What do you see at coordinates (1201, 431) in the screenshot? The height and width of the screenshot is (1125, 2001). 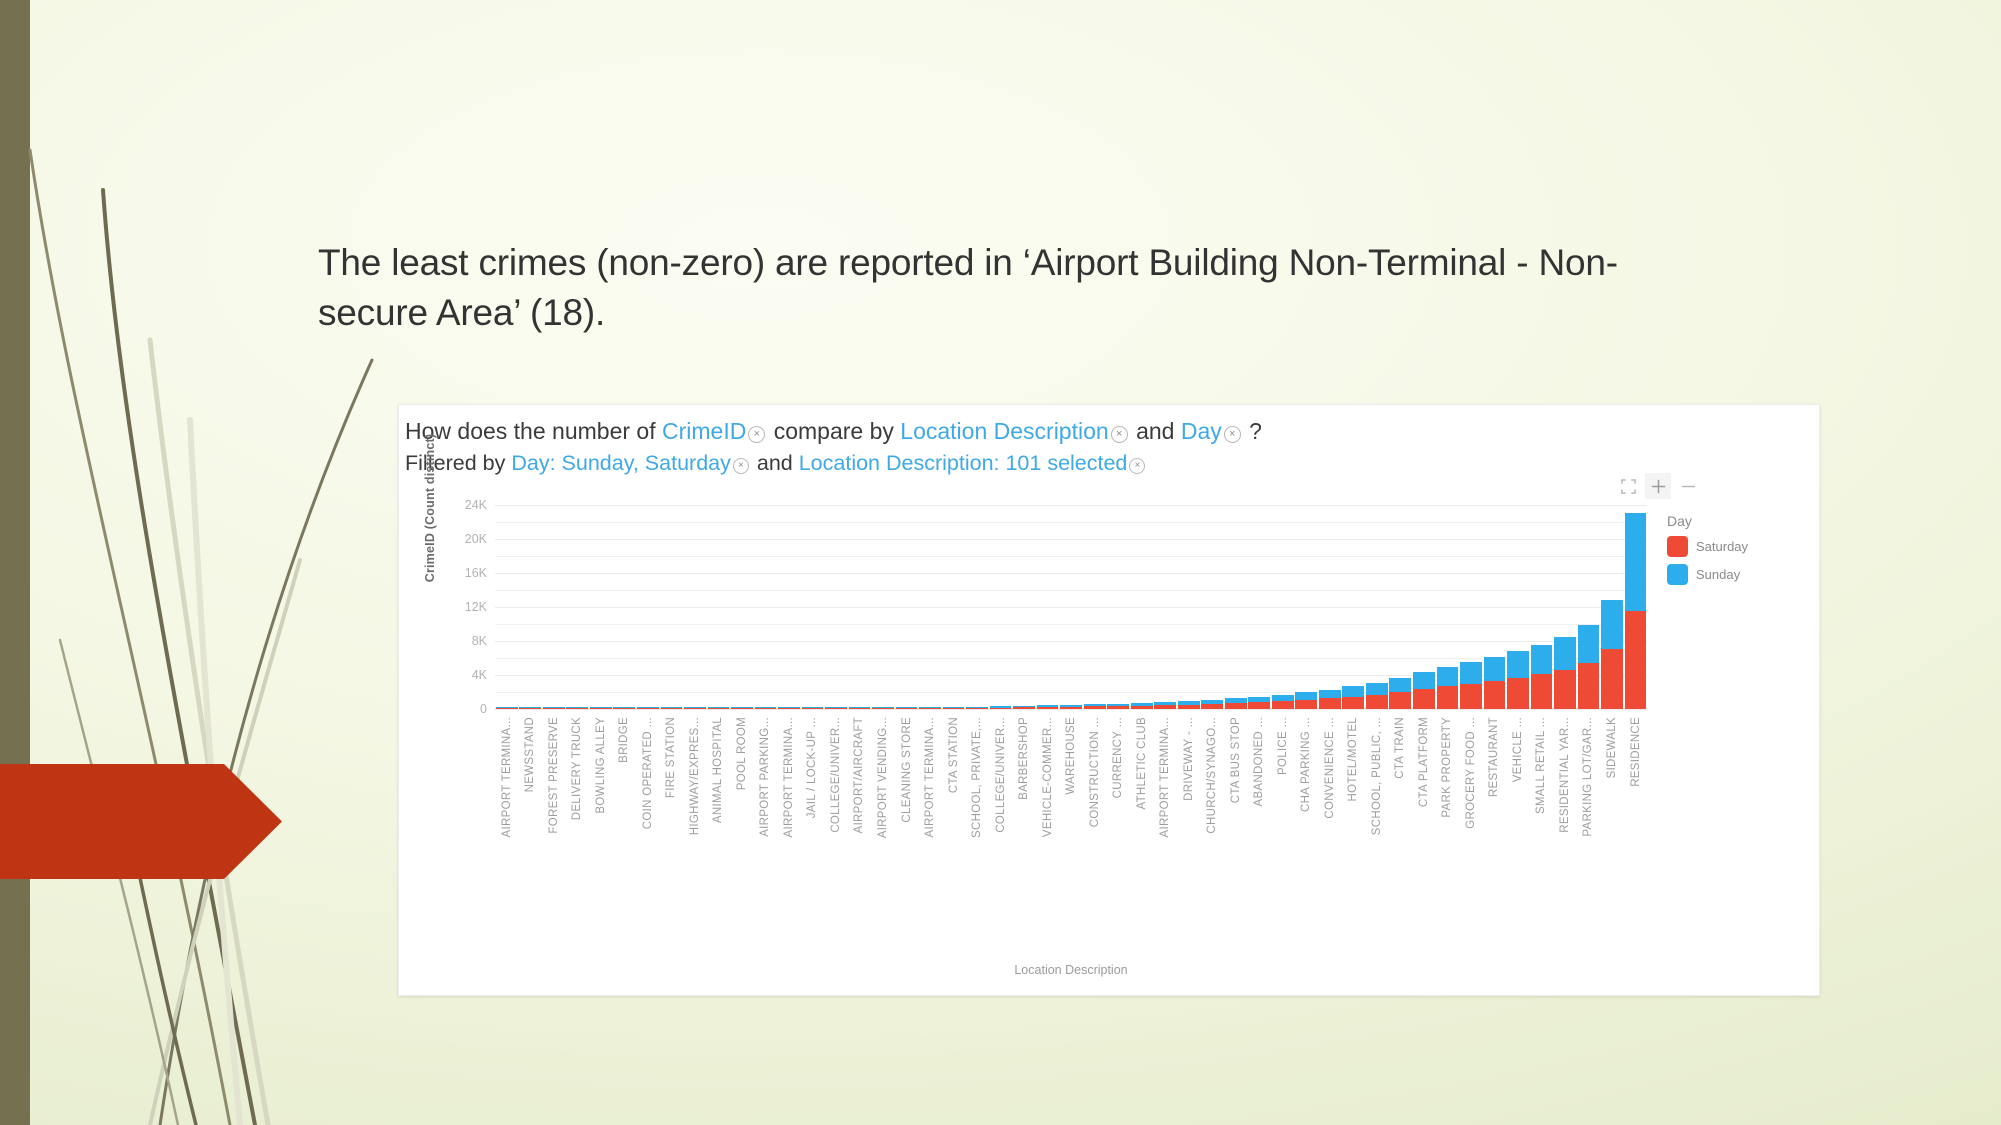 I see `dimension-token-day: Day` at bounding box center [1201, 431].